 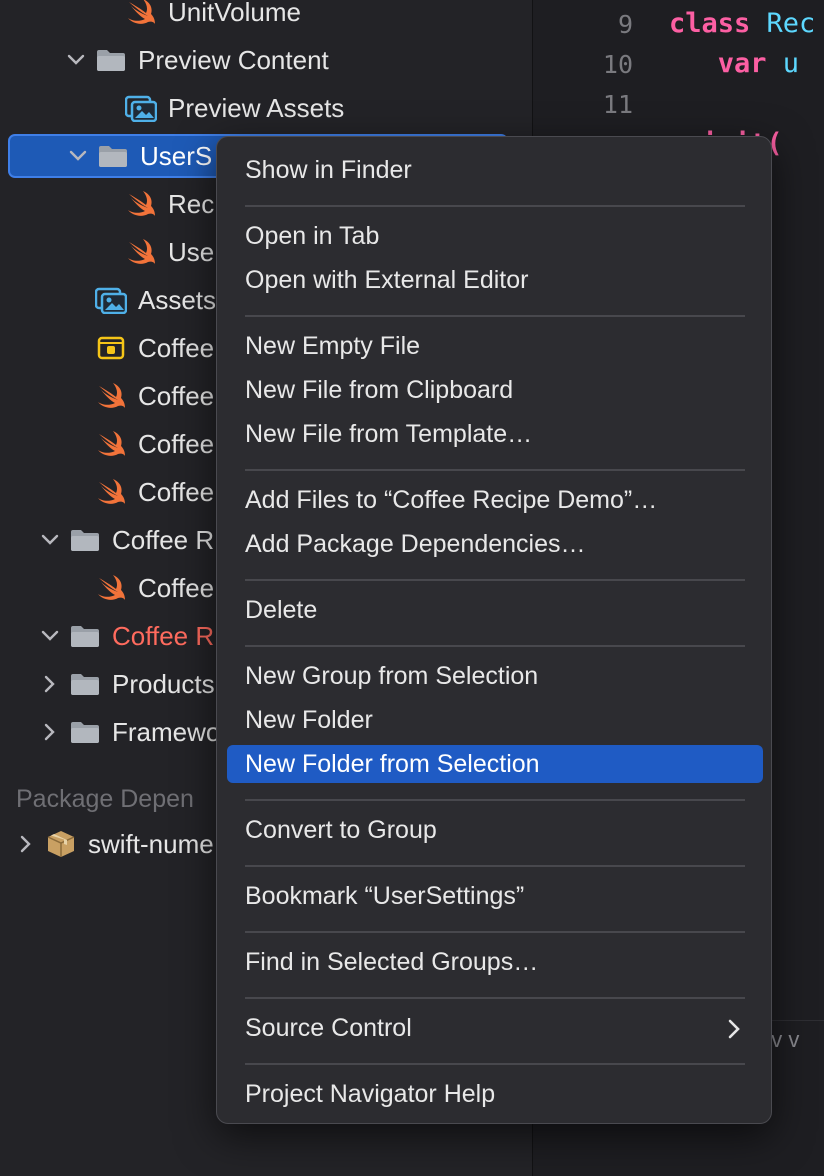 I want to click on menu-item-source-control: Source Control, so click(x=495, y=1028).